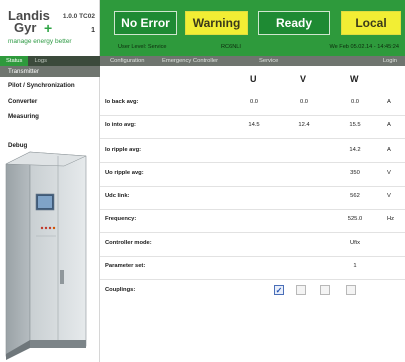 This screenshot has width=405, height=362. What do you see at coordinates (389, 102) in the screenshot?
I see `unit-io-back: A` at bounding box center [389, 102].